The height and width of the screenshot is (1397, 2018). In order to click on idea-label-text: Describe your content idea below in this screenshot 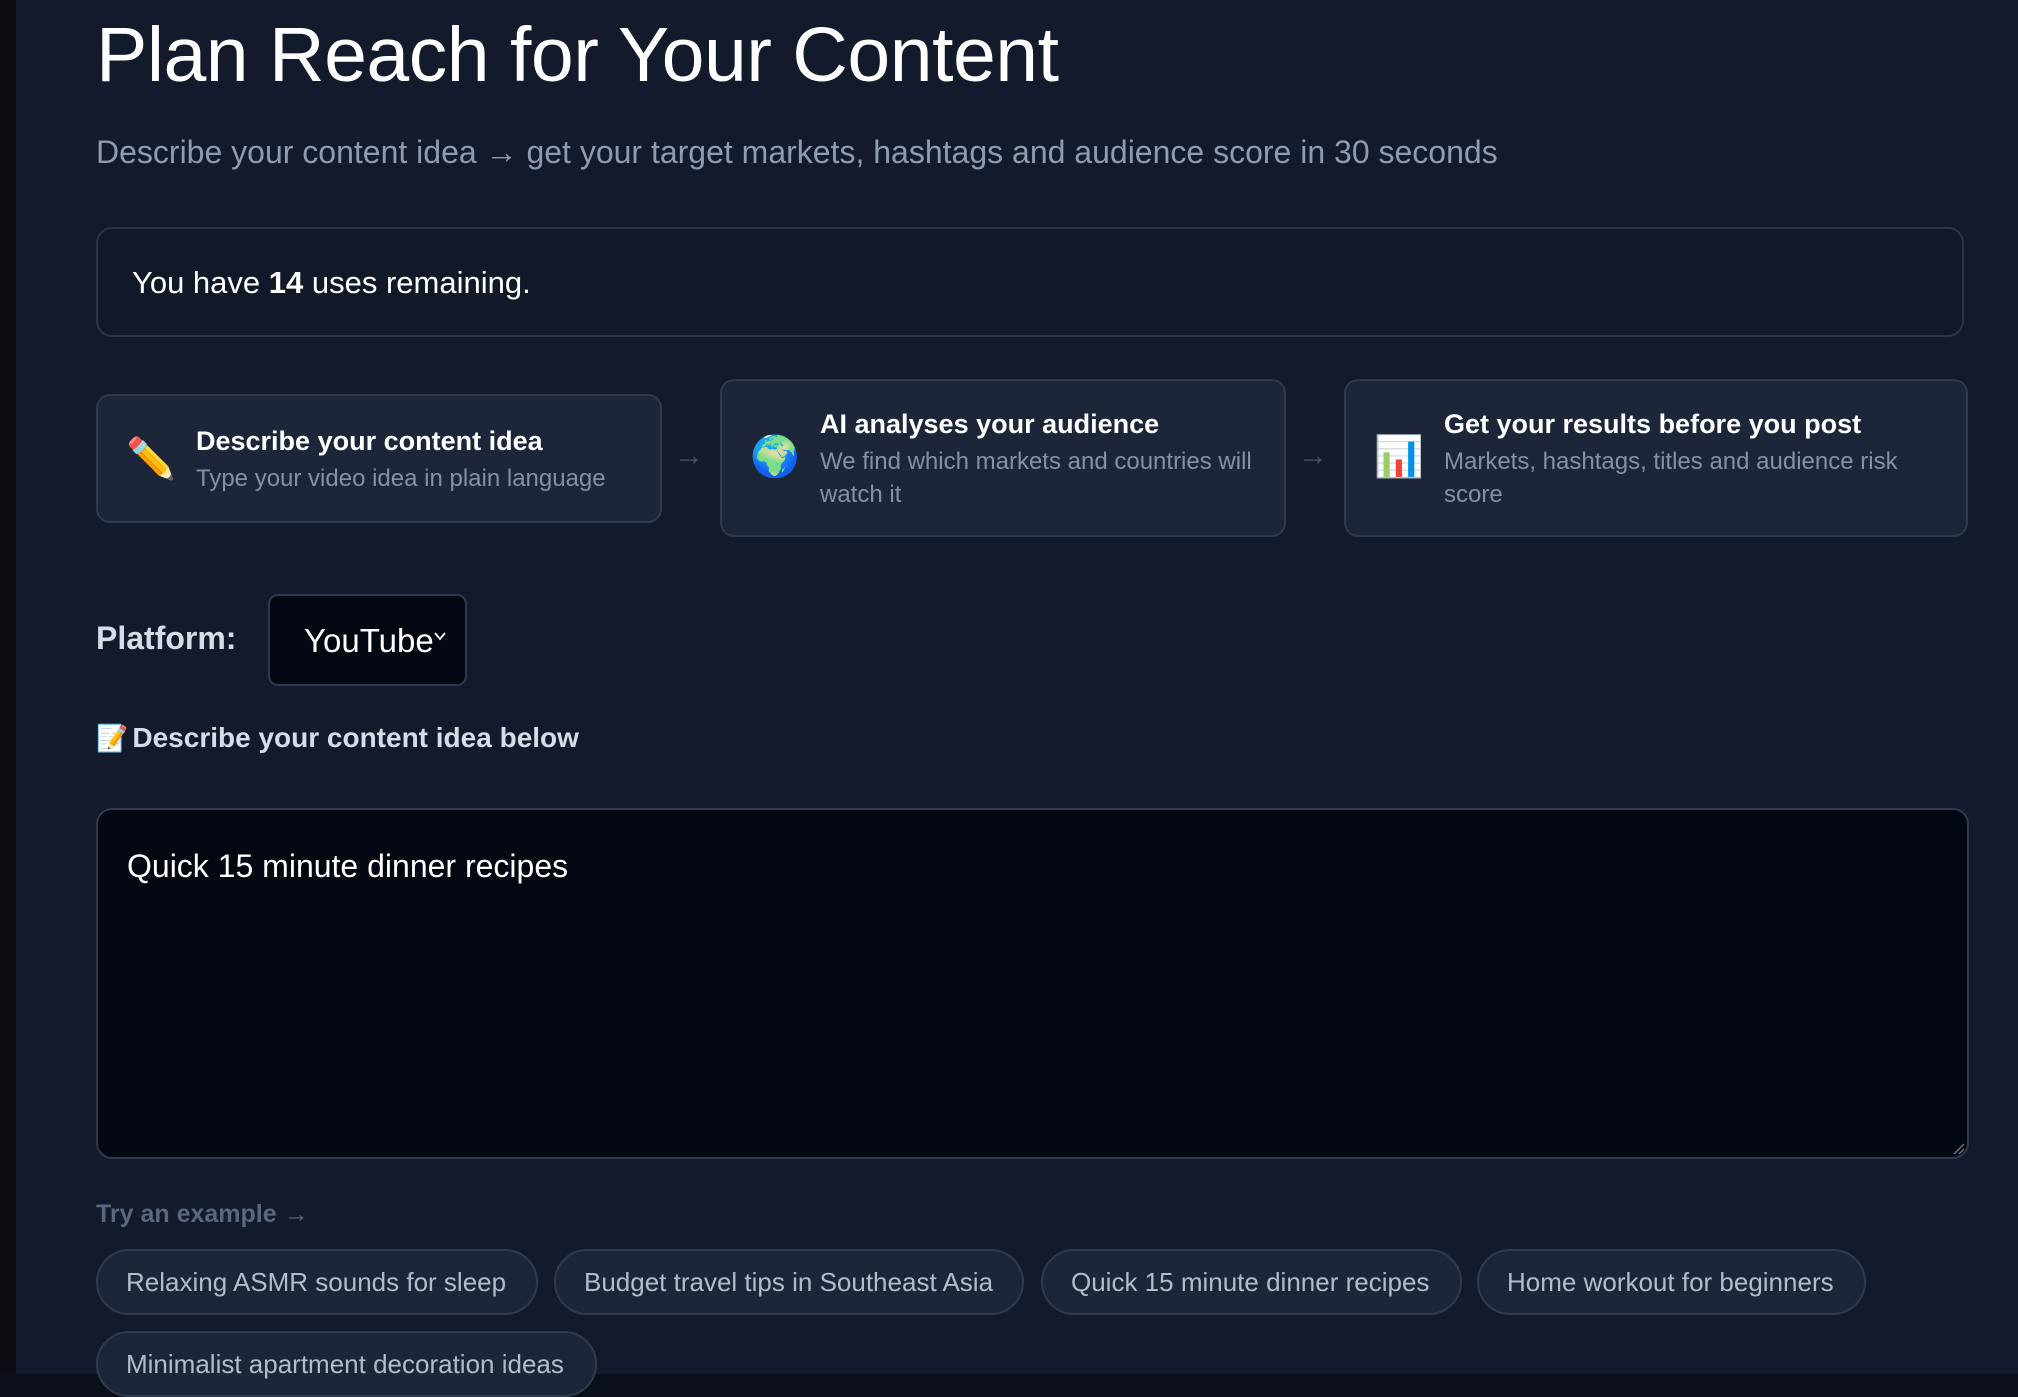, I will do `click(355, 737)`.